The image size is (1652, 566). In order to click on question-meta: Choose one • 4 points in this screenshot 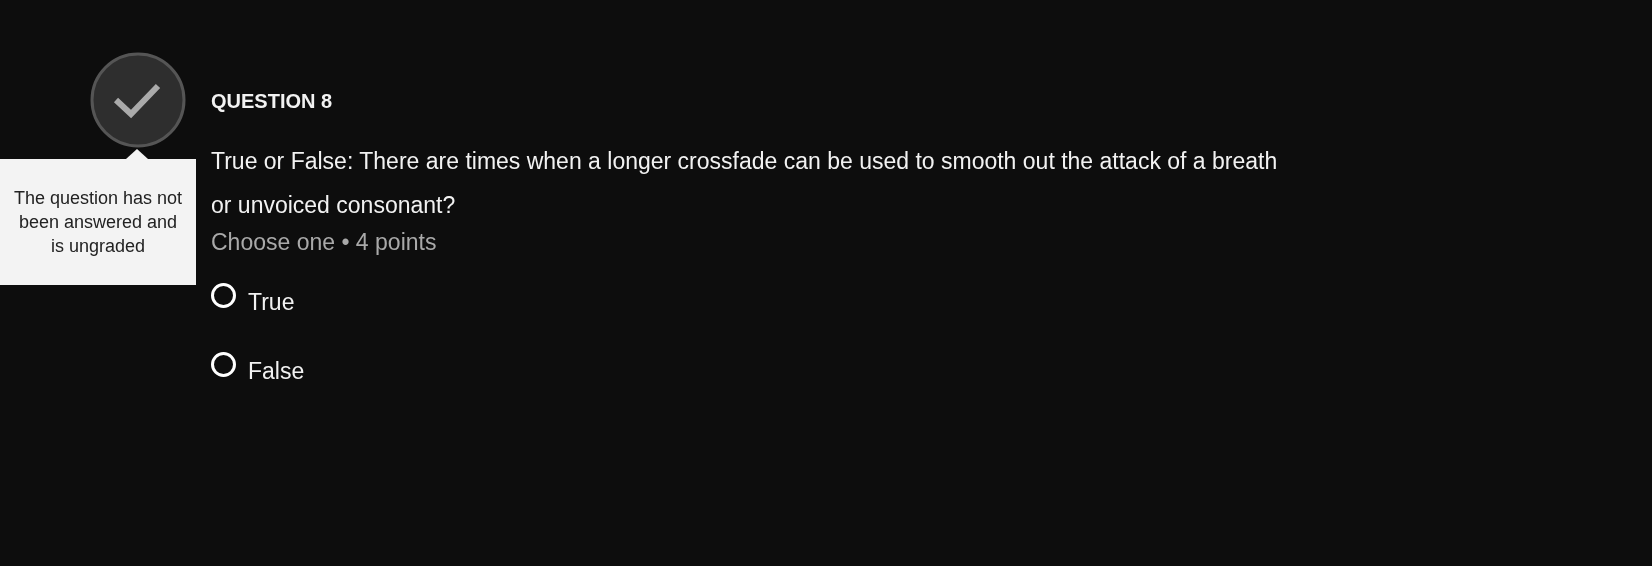, I will do `click(324, 242)`.